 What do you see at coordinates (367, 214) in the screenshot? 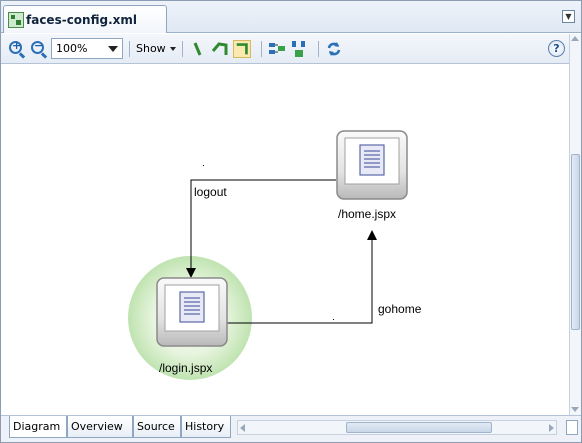
I see `node-home-label: /home.jspx` at bounding box center [367, 214].